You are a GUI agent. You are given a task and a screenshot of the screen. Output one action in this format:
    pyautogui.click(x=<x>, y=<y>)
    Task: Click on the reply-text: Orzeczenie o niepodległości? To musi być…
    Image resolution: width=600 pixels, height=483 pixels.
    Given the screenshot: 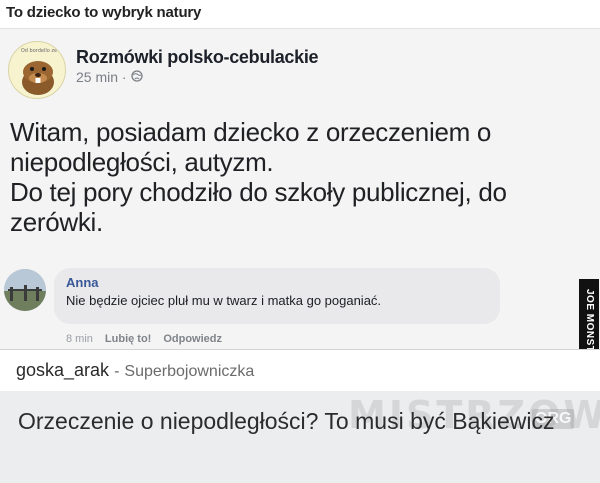 What is the action you would take?
    pyautogui.click(x=286, y=421)
    